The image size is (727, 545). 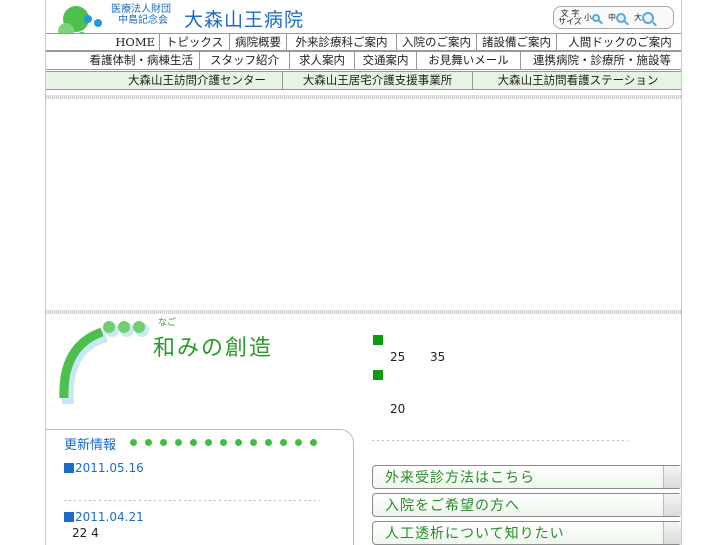 What do you see at coordinates (342, 42) in the screenshot?
I see `nav-outpatient-guide: 外来診療科ご案内` at bounding box center [342, 42].